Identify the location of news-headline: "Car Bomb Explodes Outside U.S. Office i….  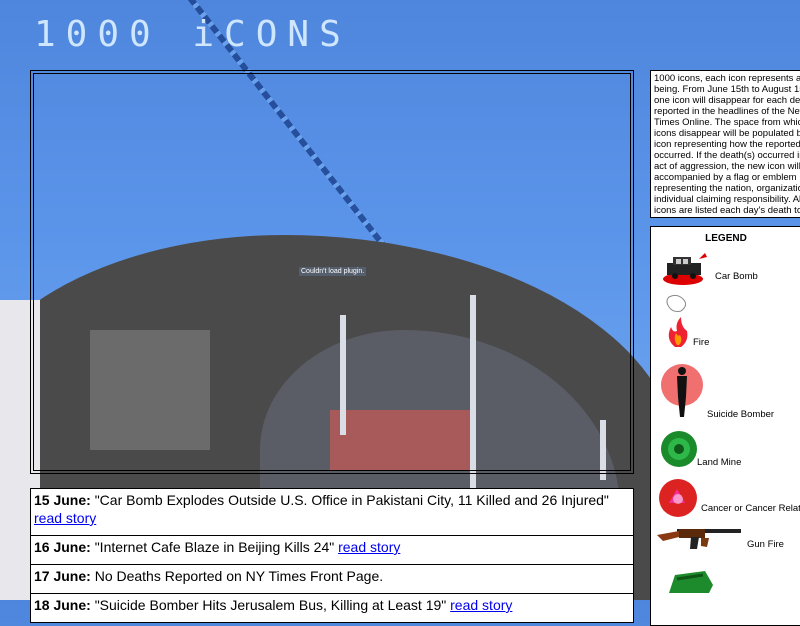
(351, 500).